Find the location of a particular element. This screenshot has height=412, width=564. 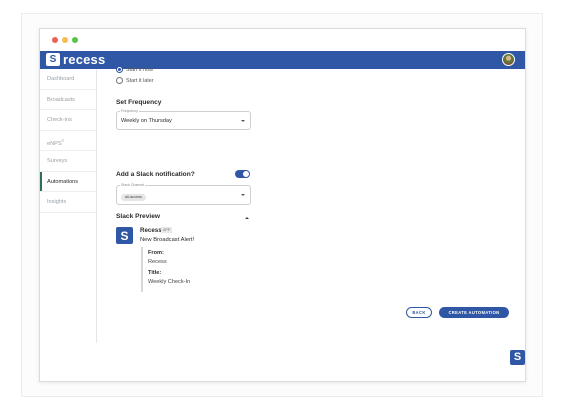

start-later-radio is located at coordinates (119, 80).